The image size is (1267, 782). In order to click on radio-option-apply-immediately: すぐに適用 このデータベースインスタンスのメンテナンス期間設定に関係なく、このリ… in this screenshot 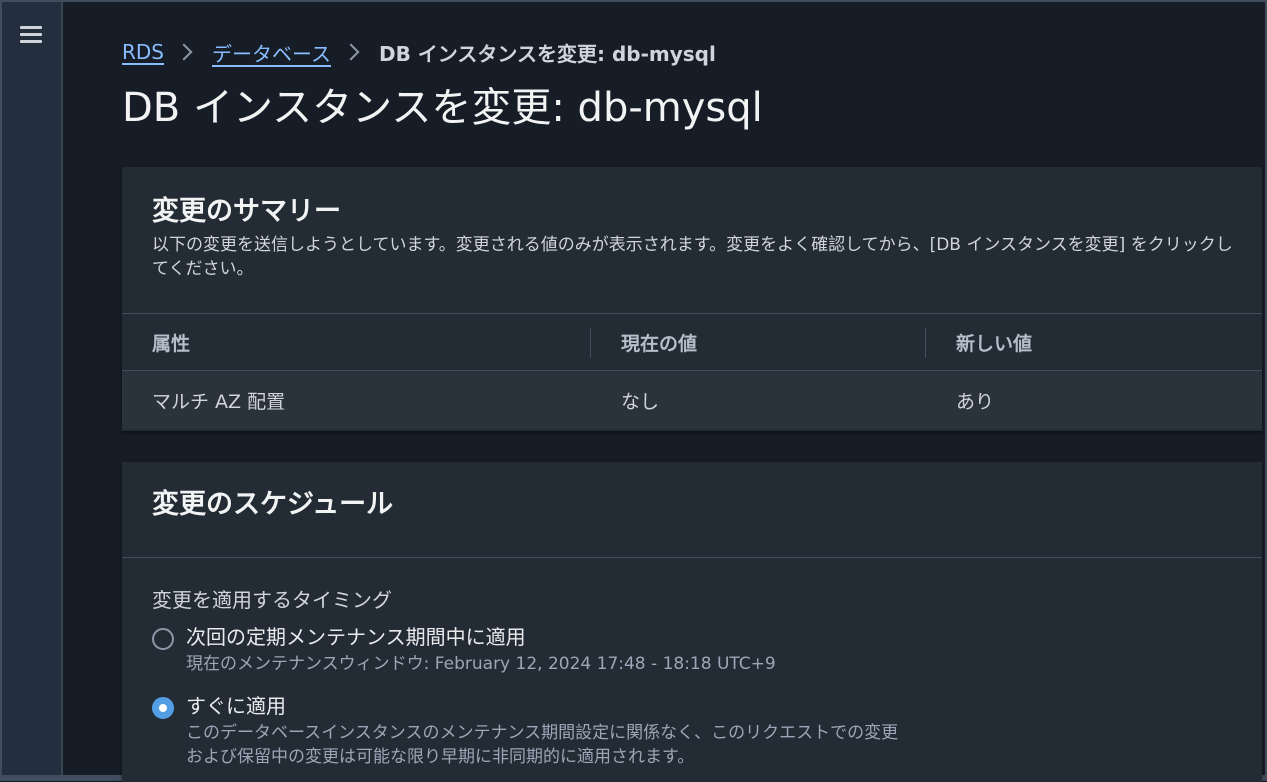, I will do `click(525, 731)`.